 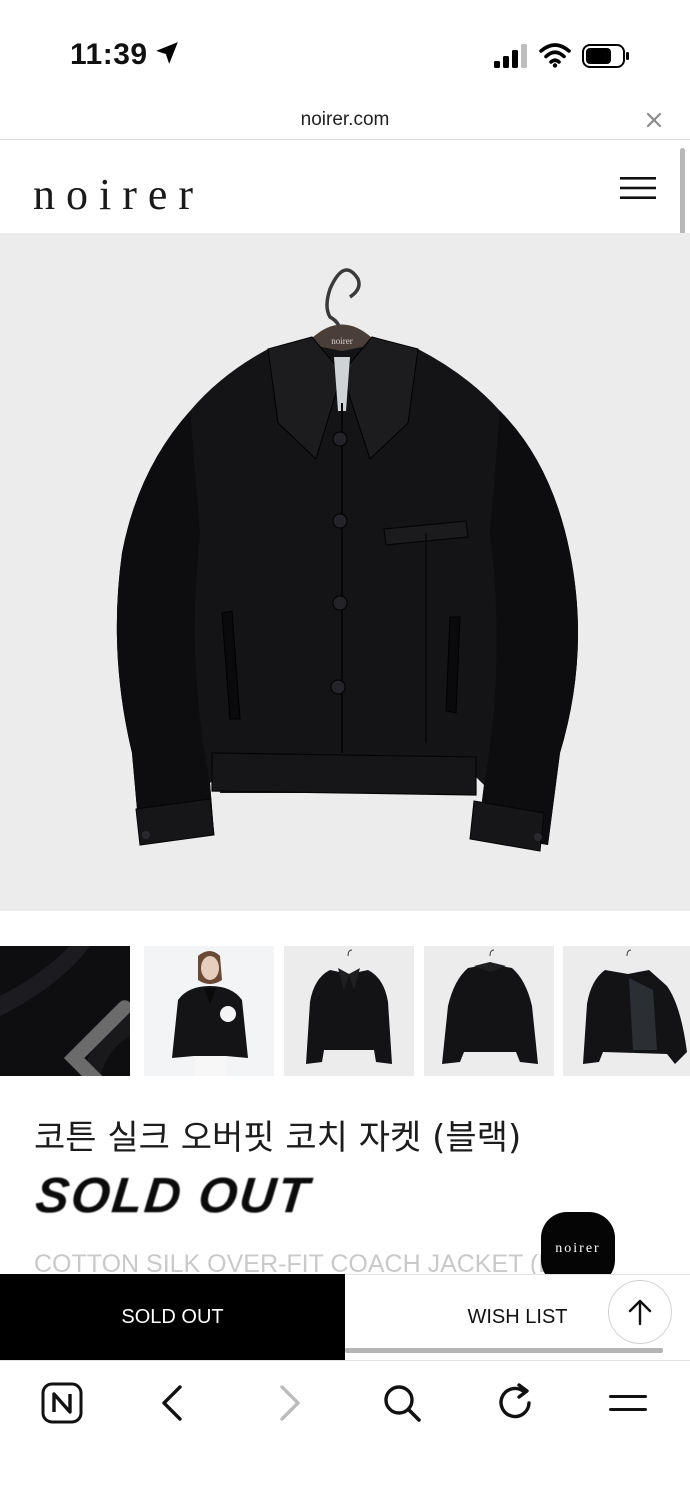 What do you see at coordinates (109, 54) in the screenshot?
I see `status-time: 11:39` at bounding box center [109, 54].